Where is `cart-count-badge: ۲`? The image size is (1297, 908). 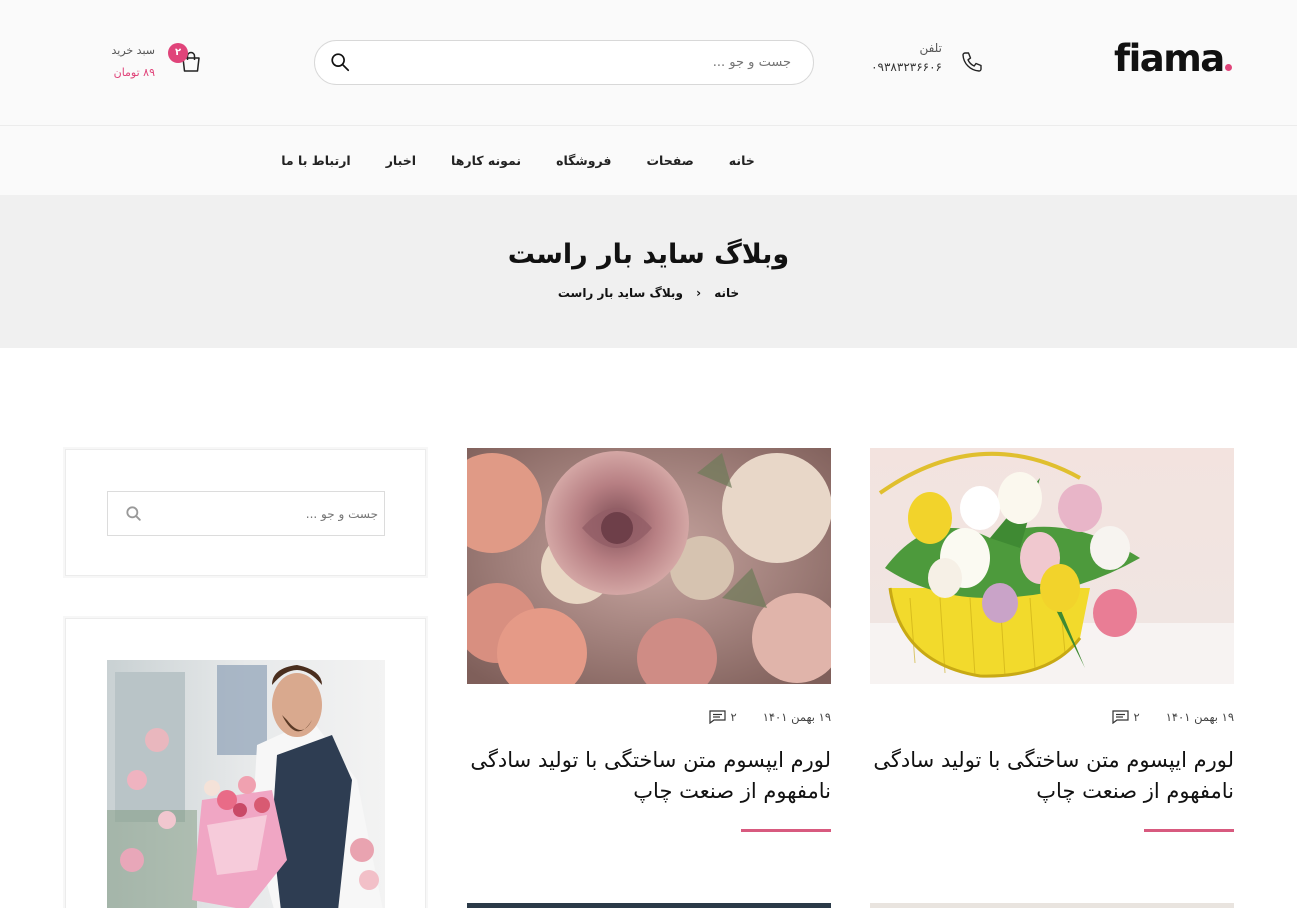
cart-count-badge: ۲ is located at coordinates (178, 53).